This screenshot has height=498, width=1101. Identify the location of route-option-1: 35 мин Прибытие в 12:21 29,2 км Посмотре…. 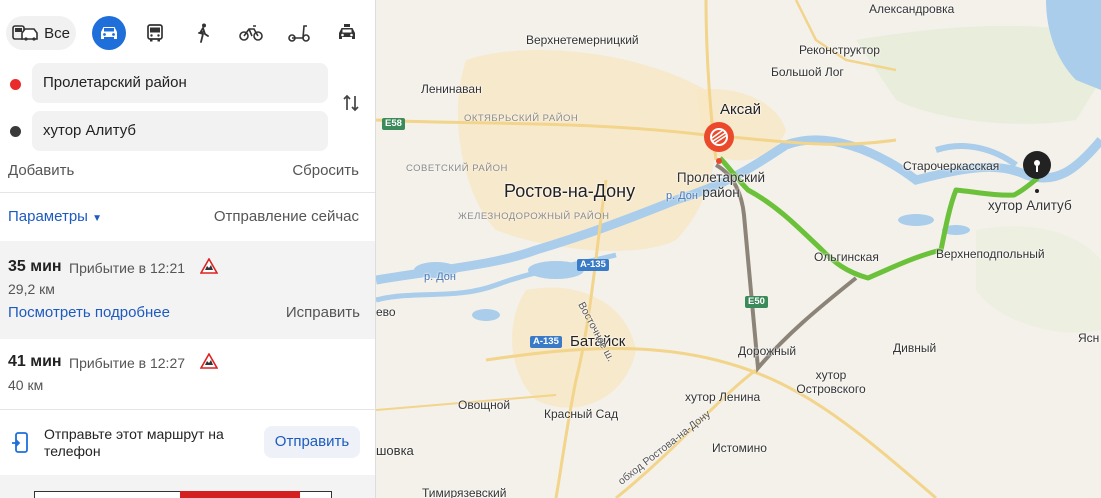
(187, 290).